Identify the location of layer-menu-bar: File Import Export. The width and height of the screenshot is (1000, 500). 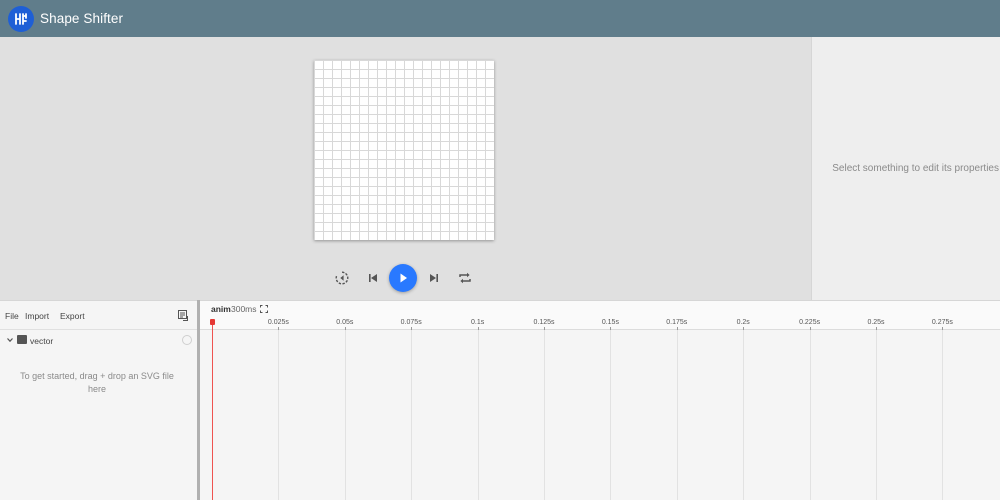
(98, 315).